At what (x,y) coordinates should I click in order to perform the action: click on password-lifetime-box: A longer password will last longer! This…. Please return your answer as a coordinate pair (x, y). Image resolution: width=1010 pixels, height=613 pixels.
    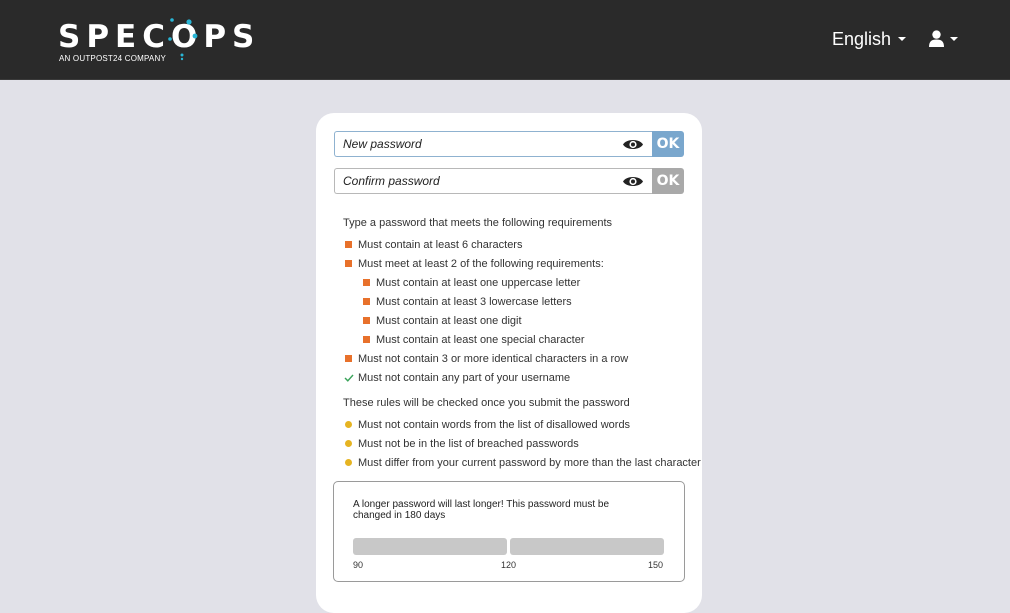
    Looking at the image, I should click on (509, 531).